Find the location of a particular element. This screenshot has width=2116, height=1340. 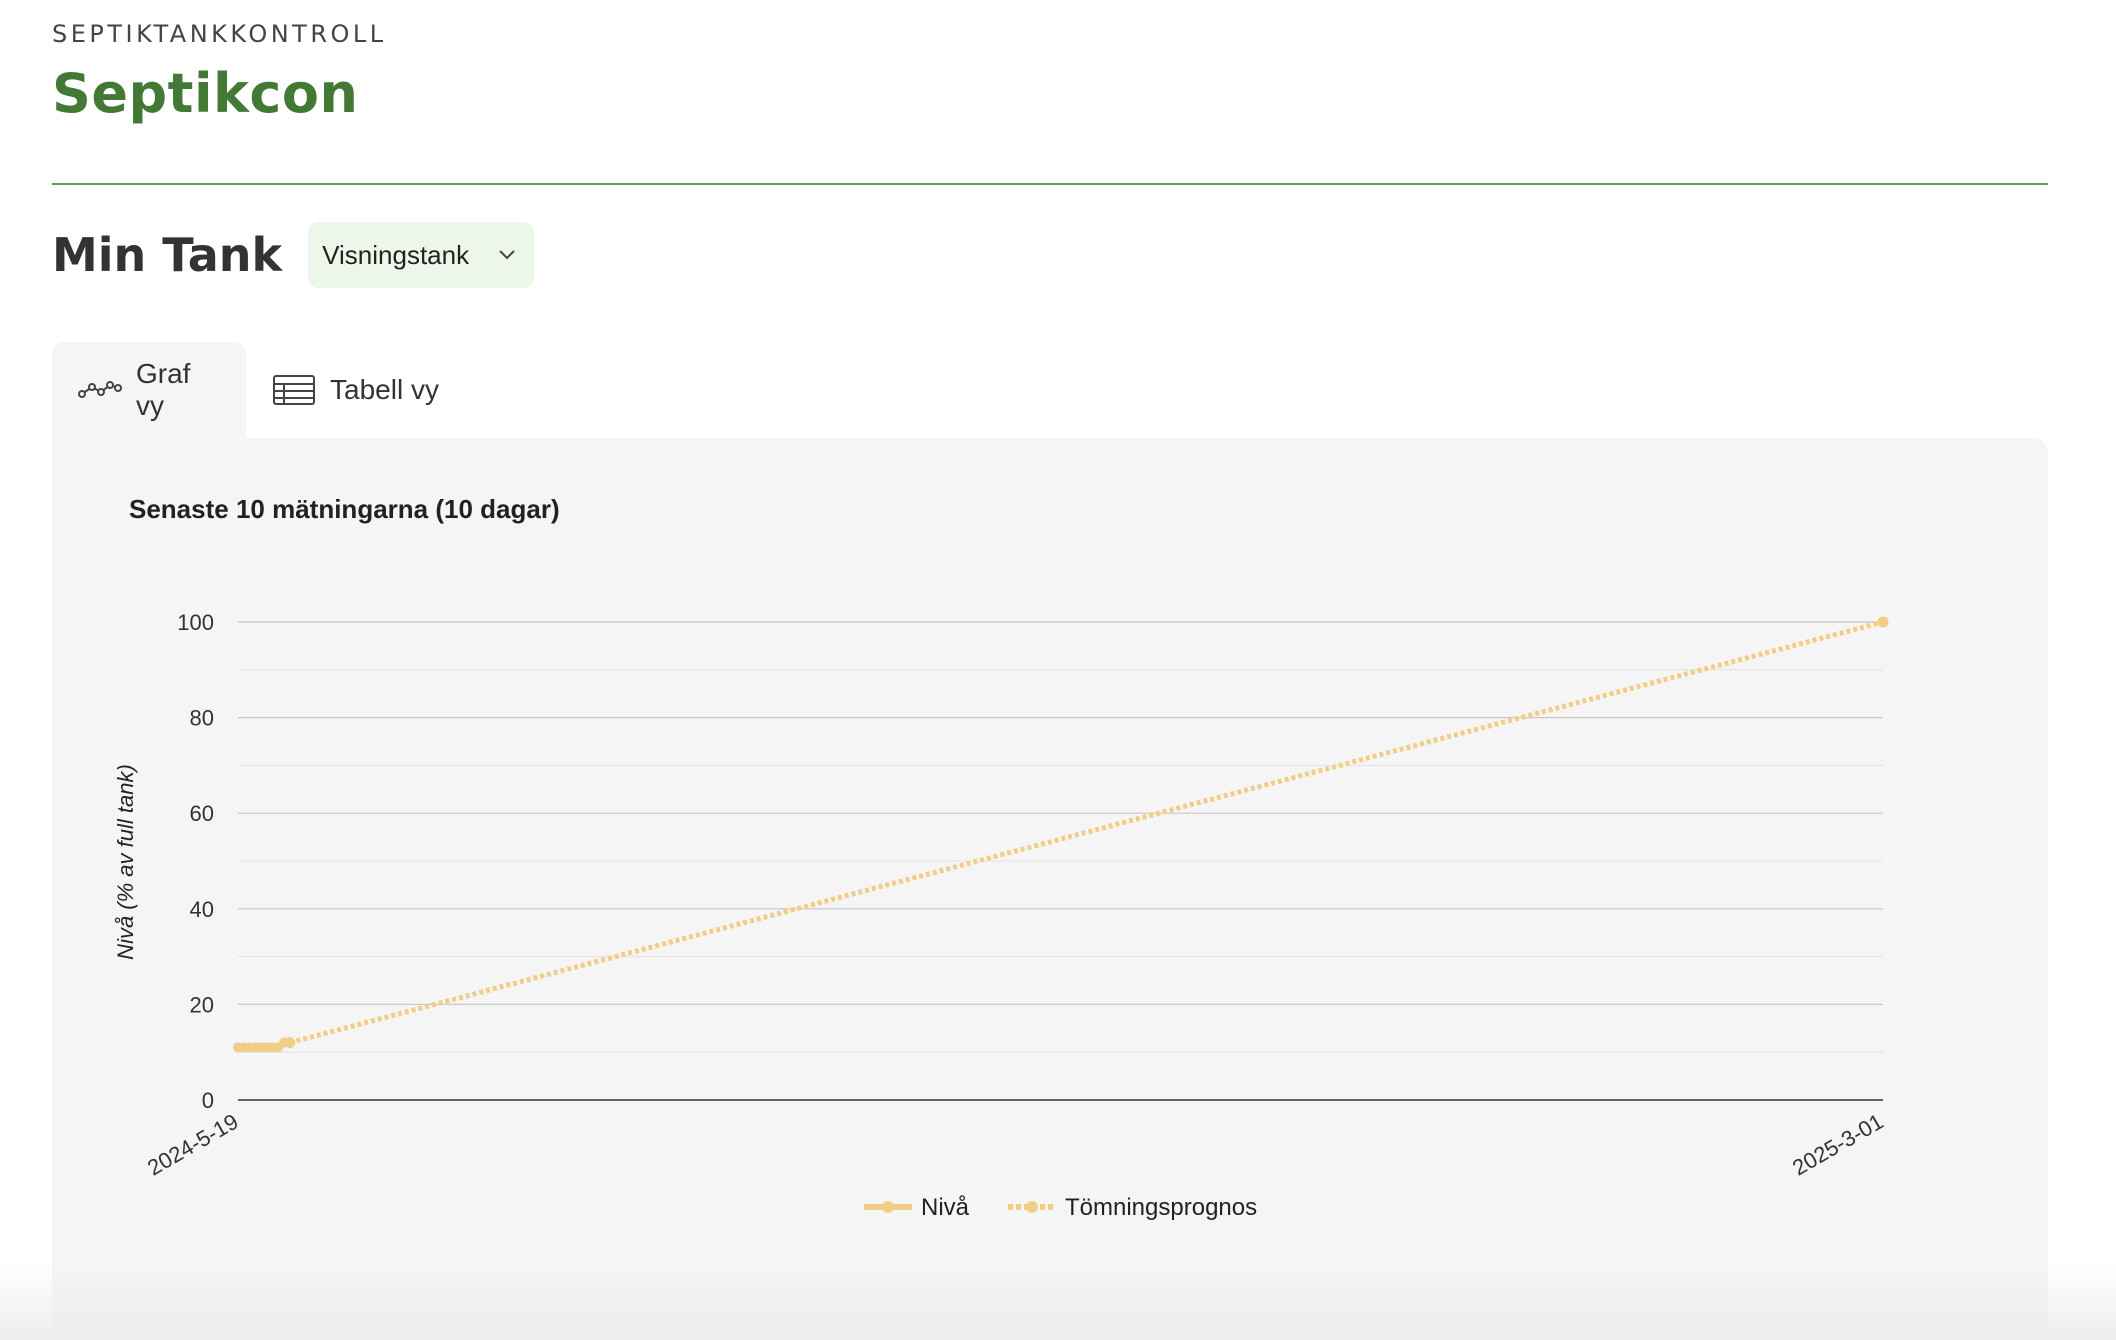

y-tick-label: 20 is located at coordinates (202, 1004).